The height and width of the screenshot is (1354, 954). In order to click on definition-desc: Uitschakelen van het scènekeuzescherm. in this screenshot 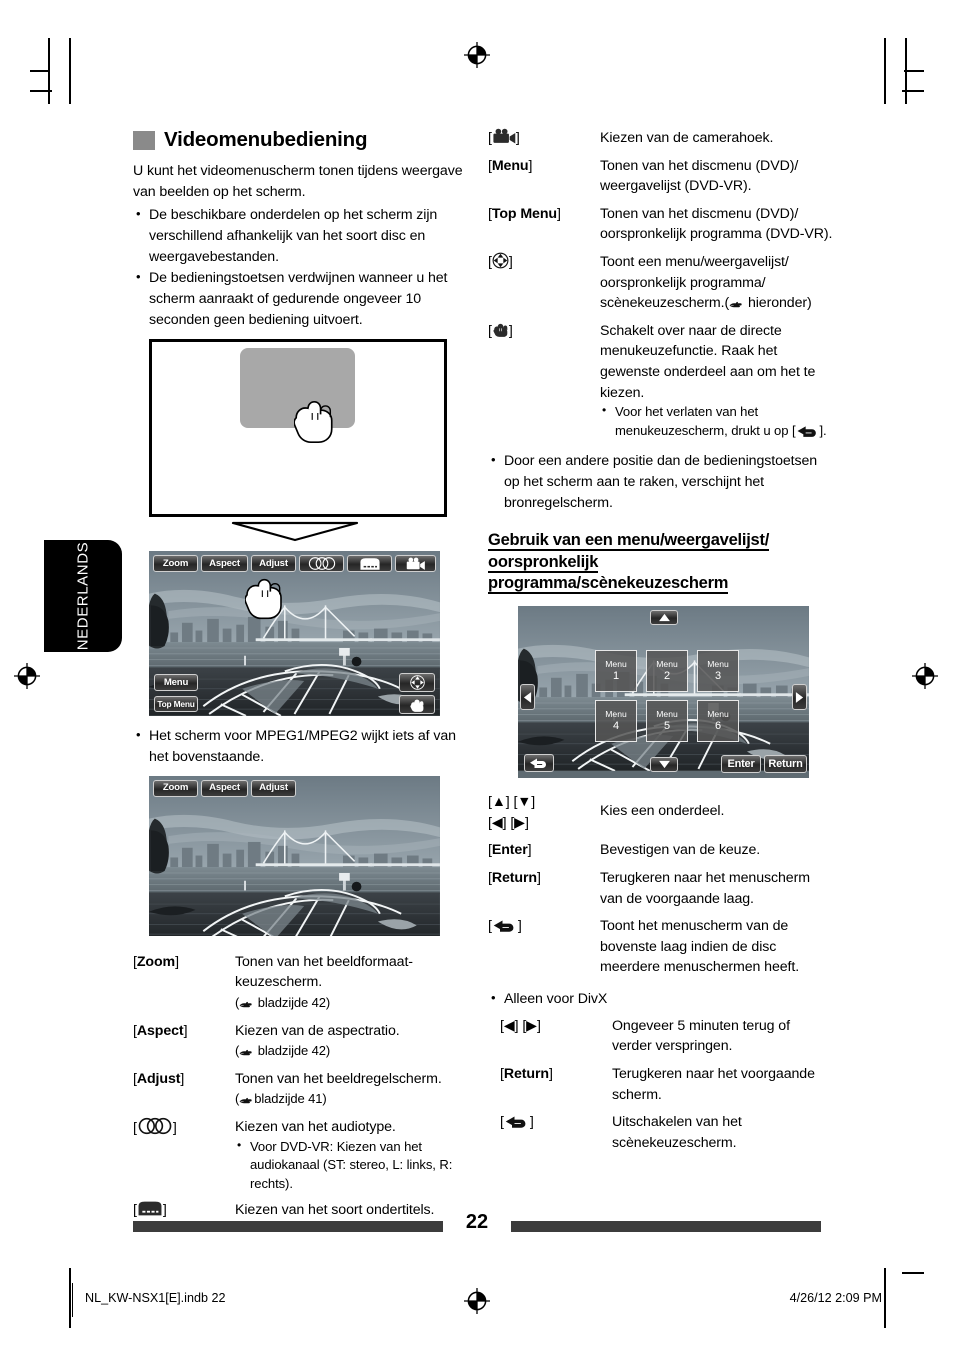, I will do `click(677, 1132)`.